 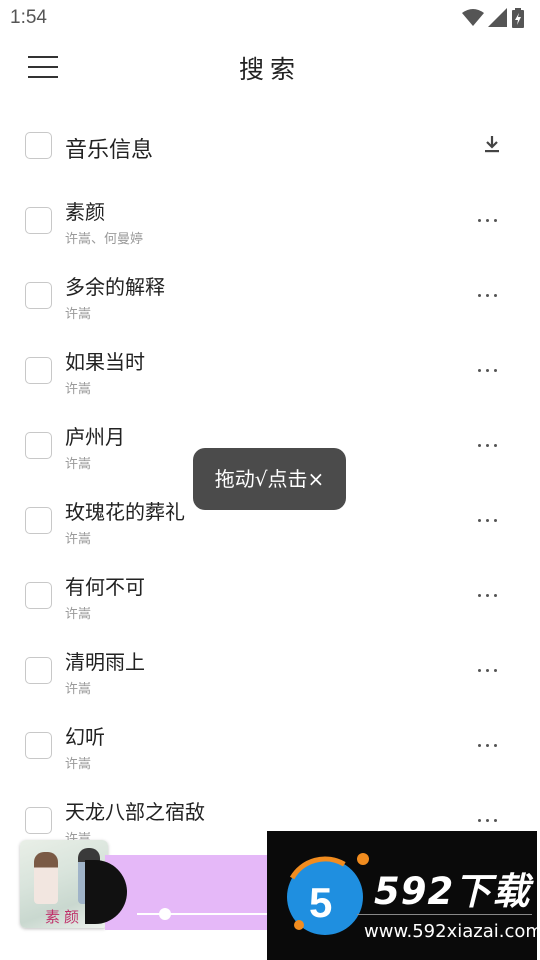 What do you see at coordinates (85, 212) in the screenshot?
I see `song-title: 素颜` at bounding box center [85, 212].